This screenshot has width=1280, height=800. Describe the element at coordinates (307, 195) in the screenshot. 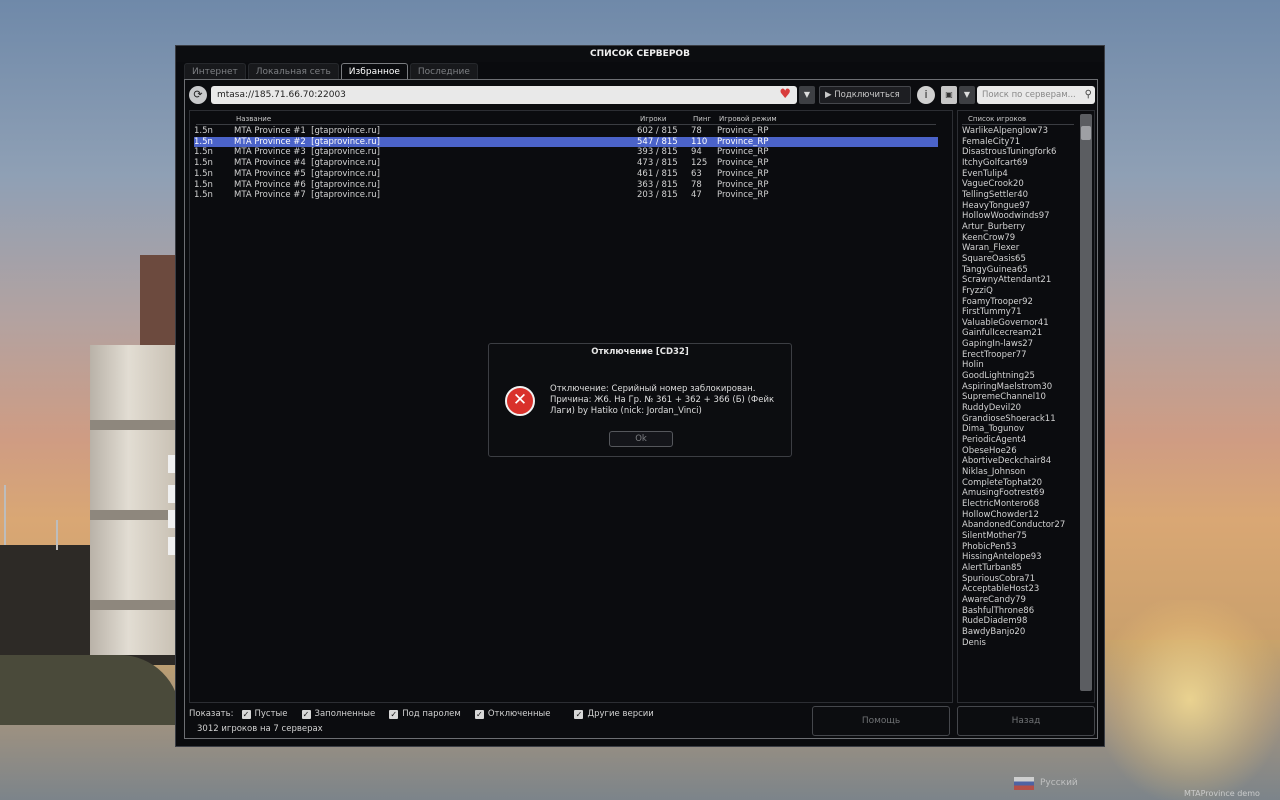

I see `server-name: MTA Province #7 [gtaprovince.ru]` at that location.